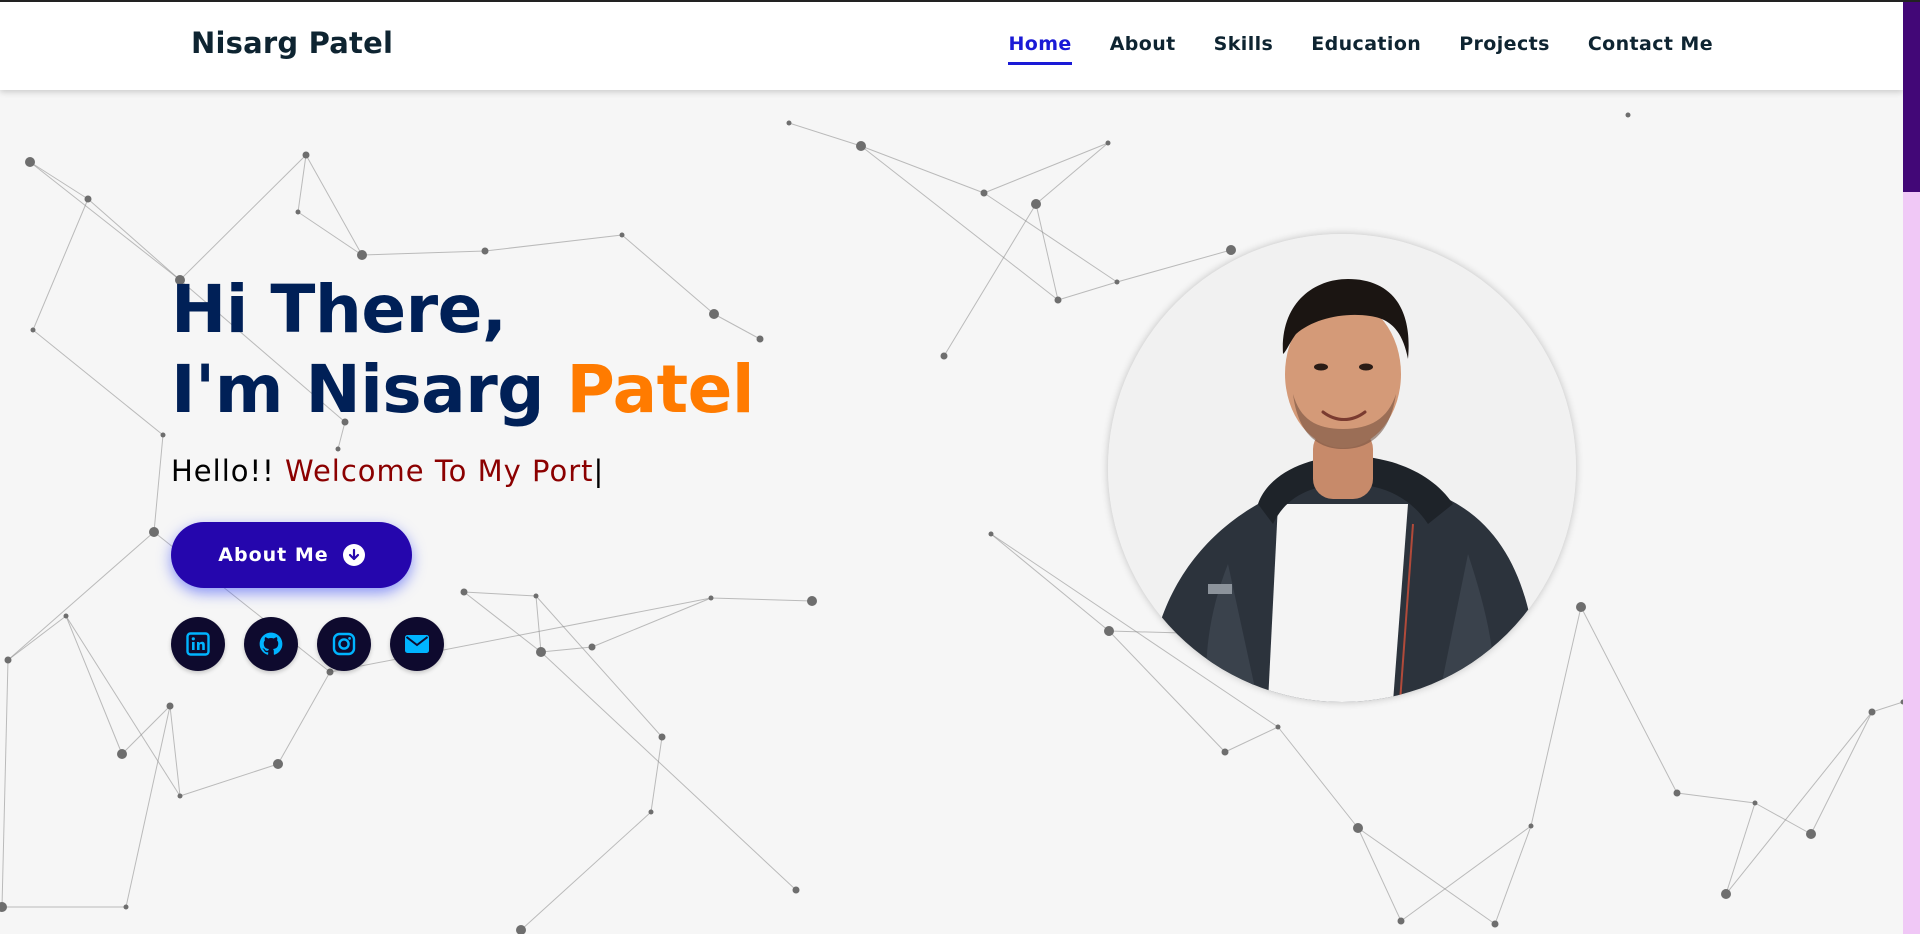 Image resolution: width=1920 pixels, height=934 pixels. What do you see at coordinates (369, 389) in the screenshot?
I see `hero-title-line2-prefix: I'm Nisarg` at bounding box center [369, 389].